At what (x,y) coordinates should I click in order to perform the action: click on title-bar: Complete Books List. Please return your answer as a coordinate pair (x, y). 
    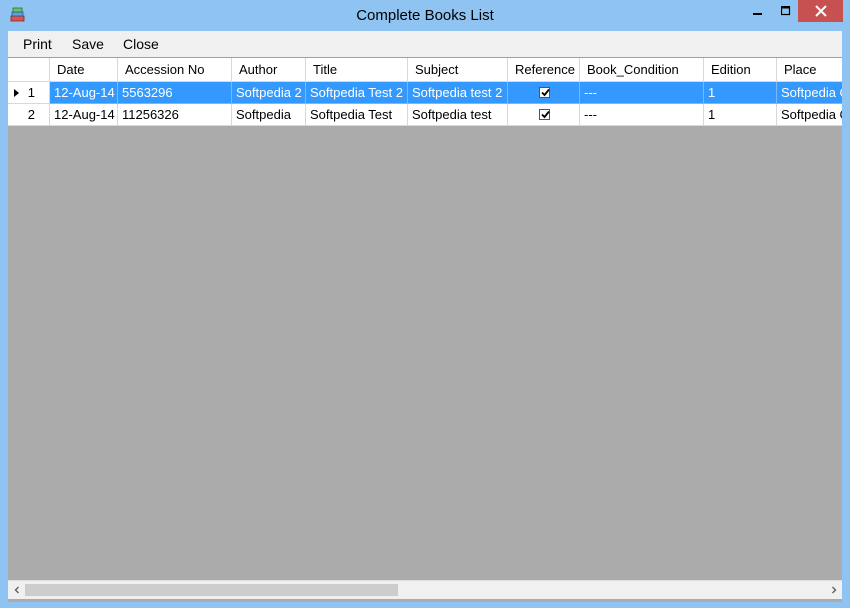
    Looking at the image, I should click on (425, 15).